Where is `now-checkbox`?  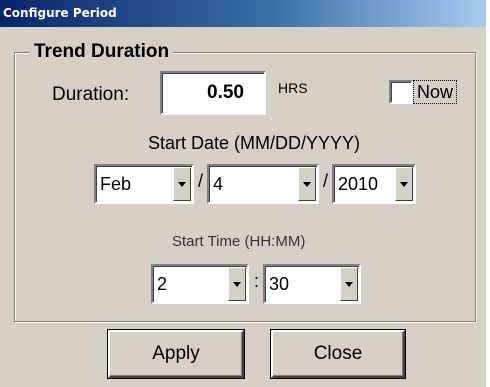
now-checkbox is located at coordinates (401, 92).